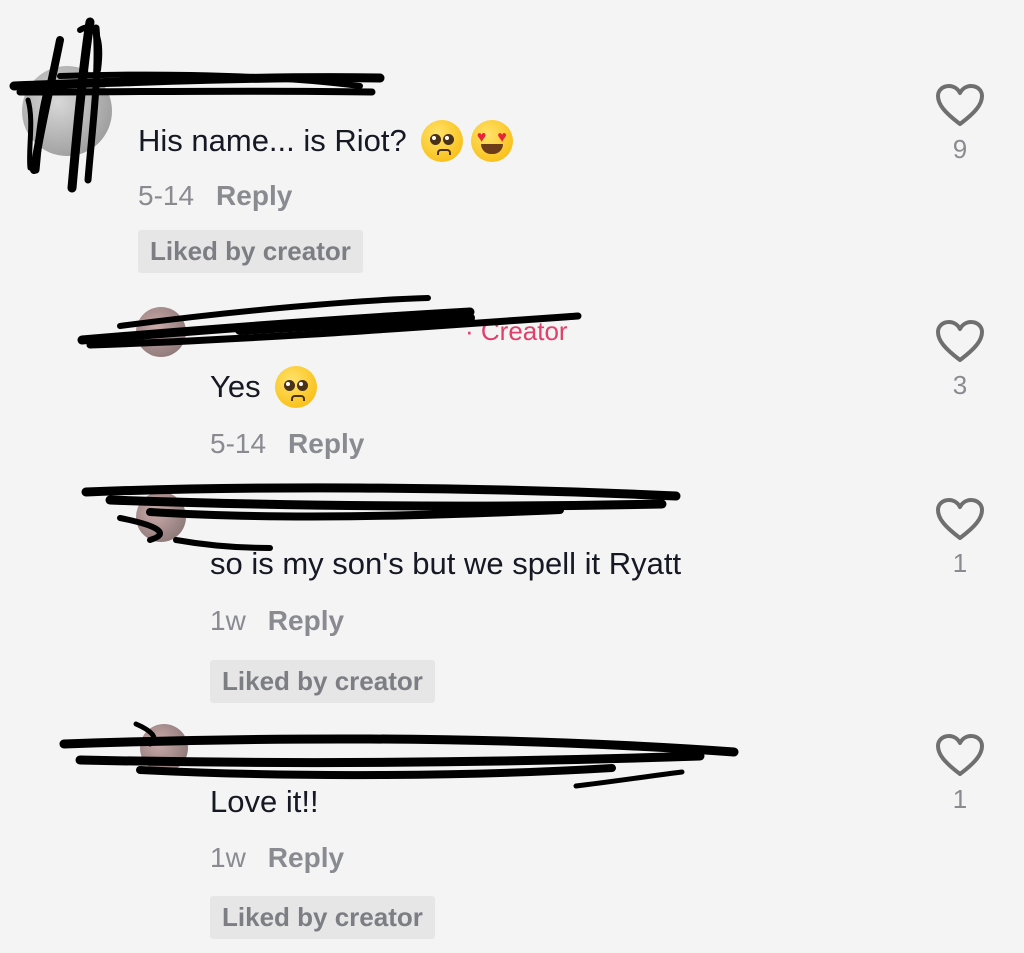  What do you see at coordinates (272, 140) in the screenshot?
I see `comment-text-content: His name... is Riot?` at bounding box center [272, 140].